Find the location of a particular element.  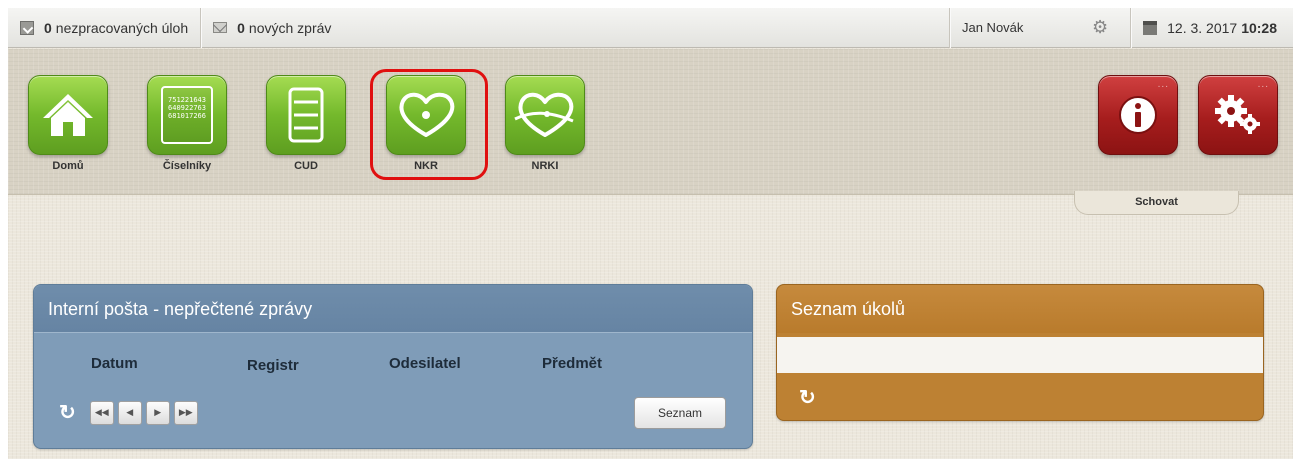

tasks-list-area is located at coordinates (1020, 355).